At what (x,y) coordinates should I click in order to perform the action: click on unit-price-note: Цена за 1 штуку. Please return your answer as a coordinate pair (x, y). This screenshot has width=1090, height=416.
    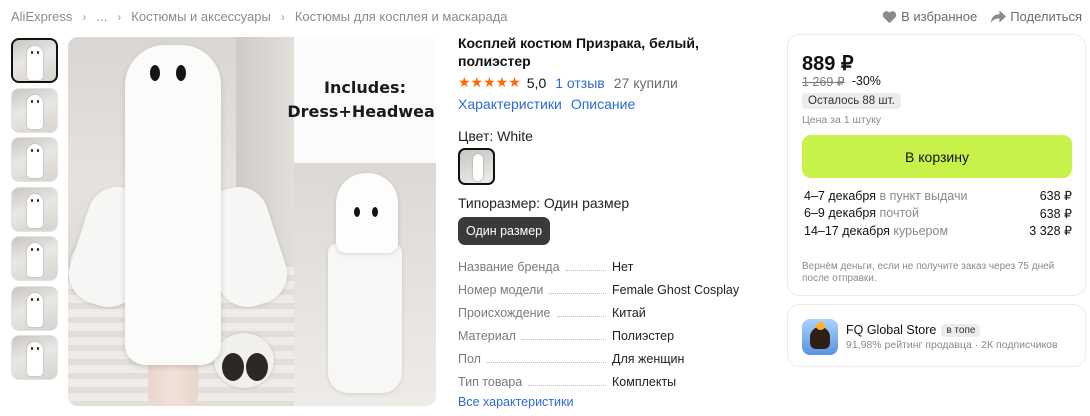
    Looking at the image, I should click on (842, 120).